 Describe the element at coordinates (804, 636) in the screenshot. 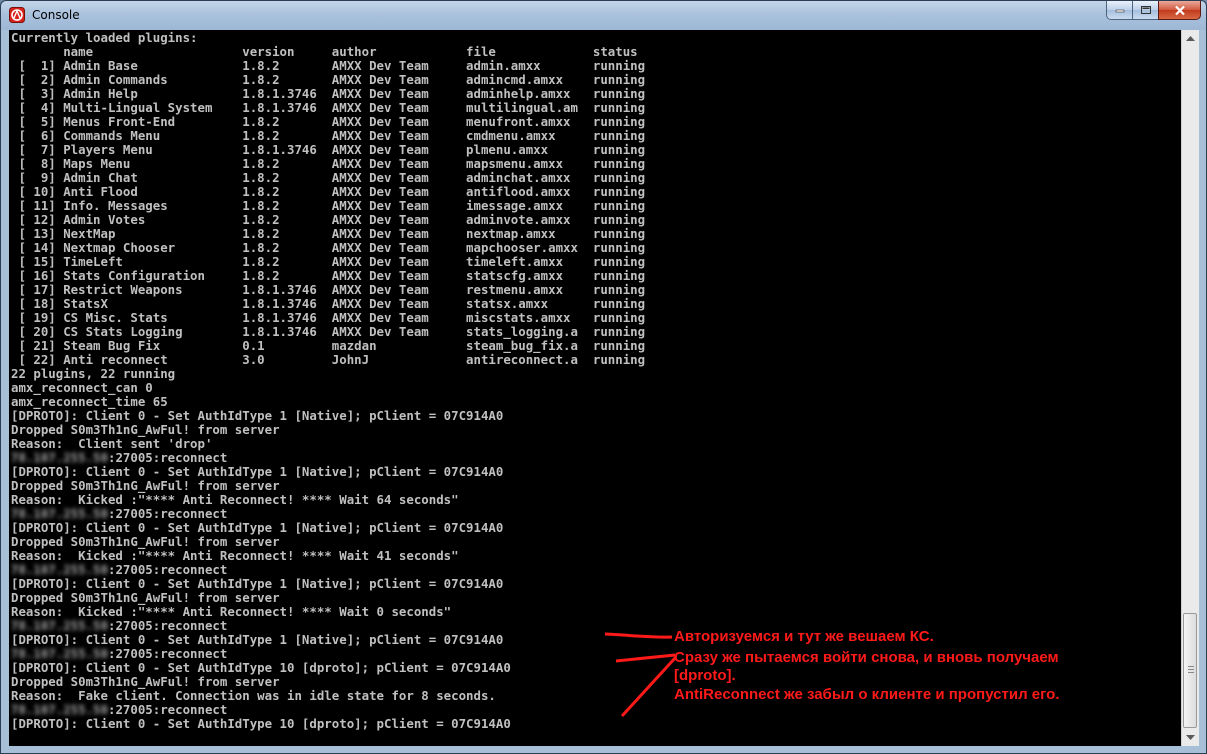

I see `annotation-note-1: Авторизуемся и тут же вешаем КС.` at that location.